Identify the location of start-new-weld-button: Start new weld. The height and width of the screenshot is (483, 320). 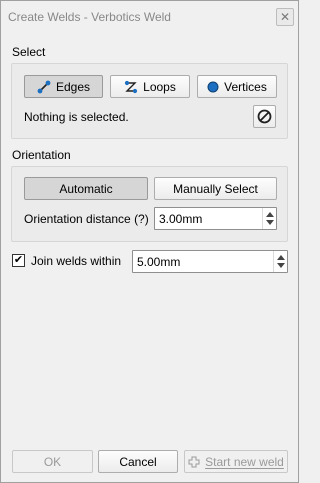
(236, 461).